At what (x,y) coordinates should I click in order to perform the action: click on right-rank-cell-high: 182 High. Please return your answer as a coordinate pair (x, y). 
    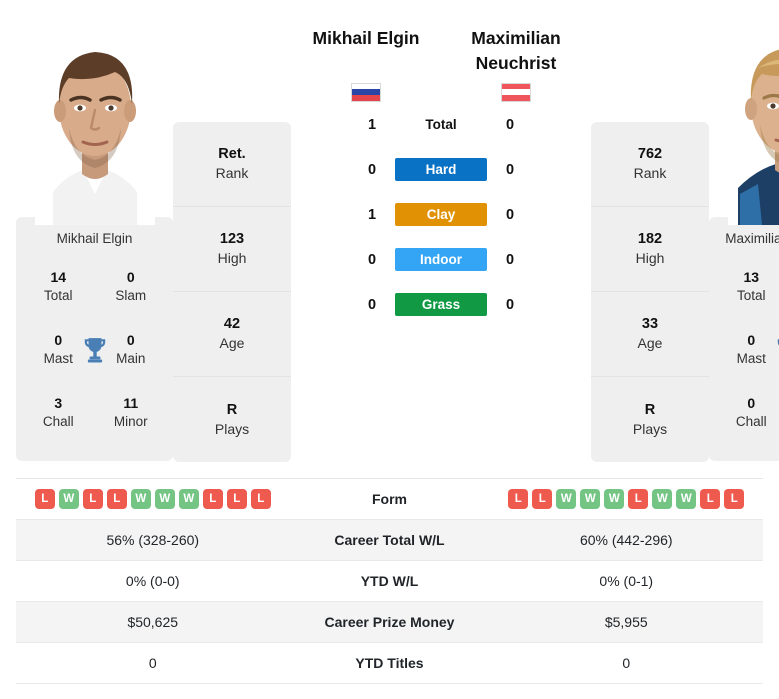
    Looking at the image, I should click on (650, 249).